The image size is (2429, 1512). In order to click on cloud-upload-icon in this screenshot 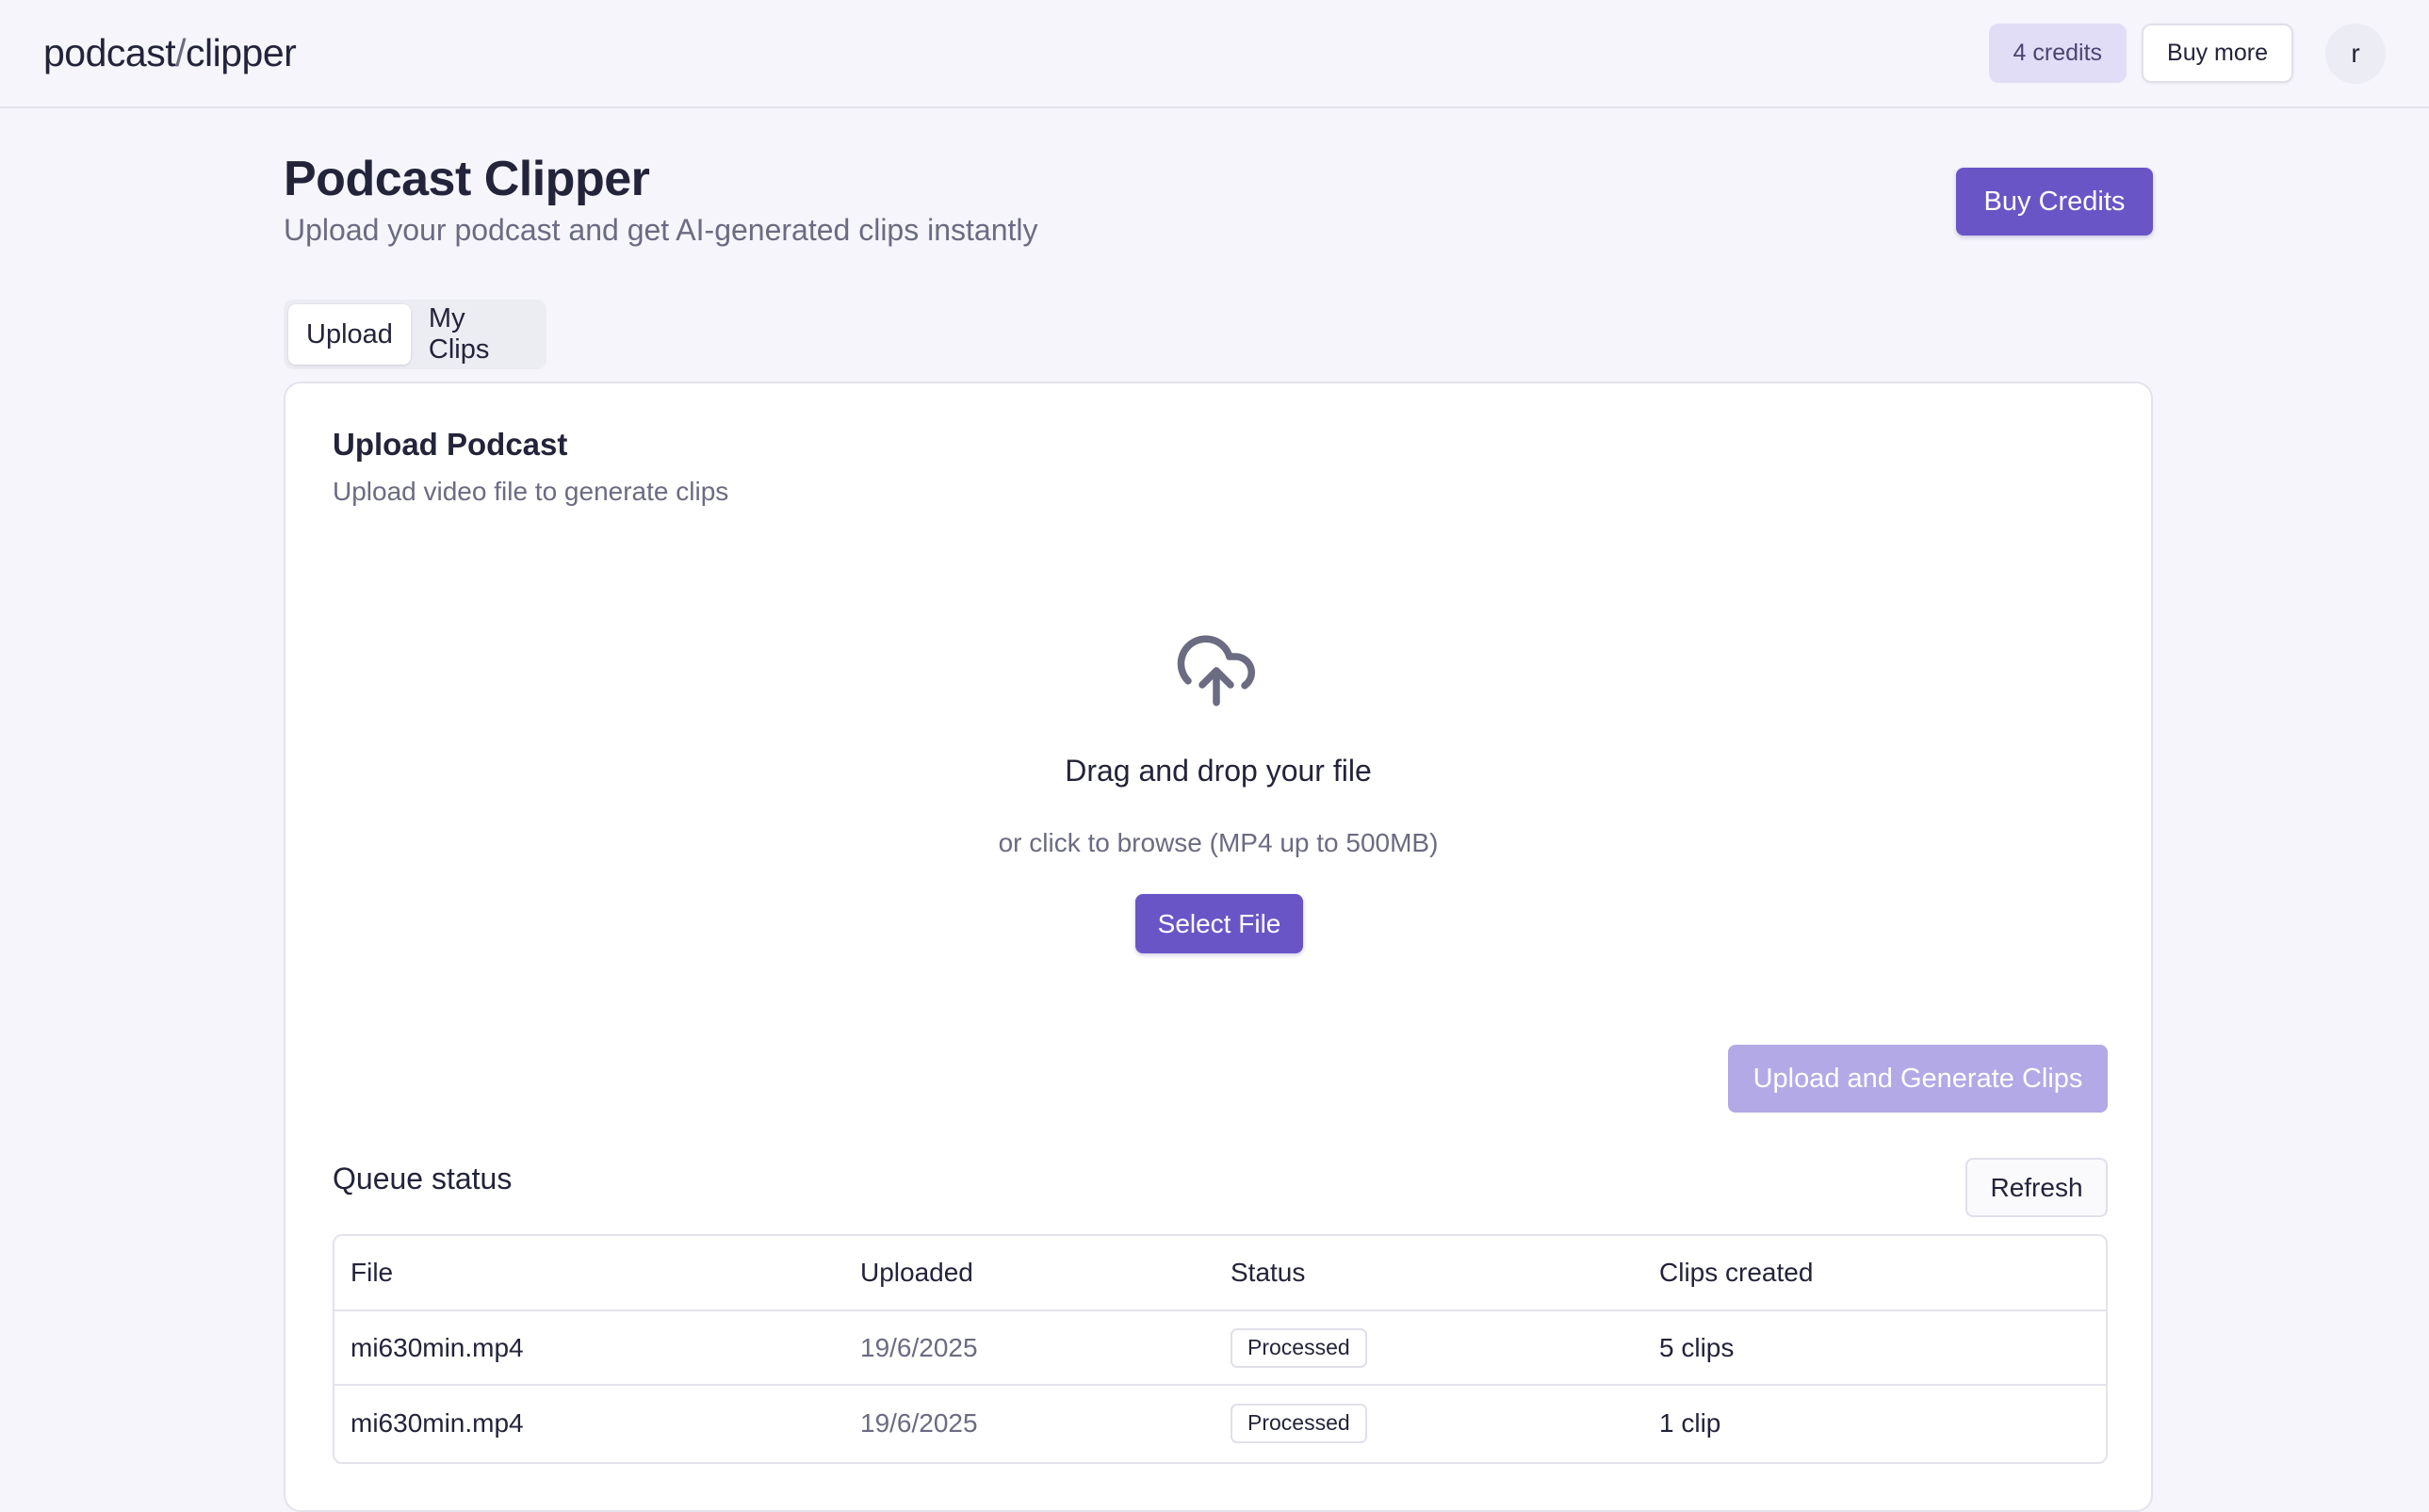, I will do `click(1216, 671)`.